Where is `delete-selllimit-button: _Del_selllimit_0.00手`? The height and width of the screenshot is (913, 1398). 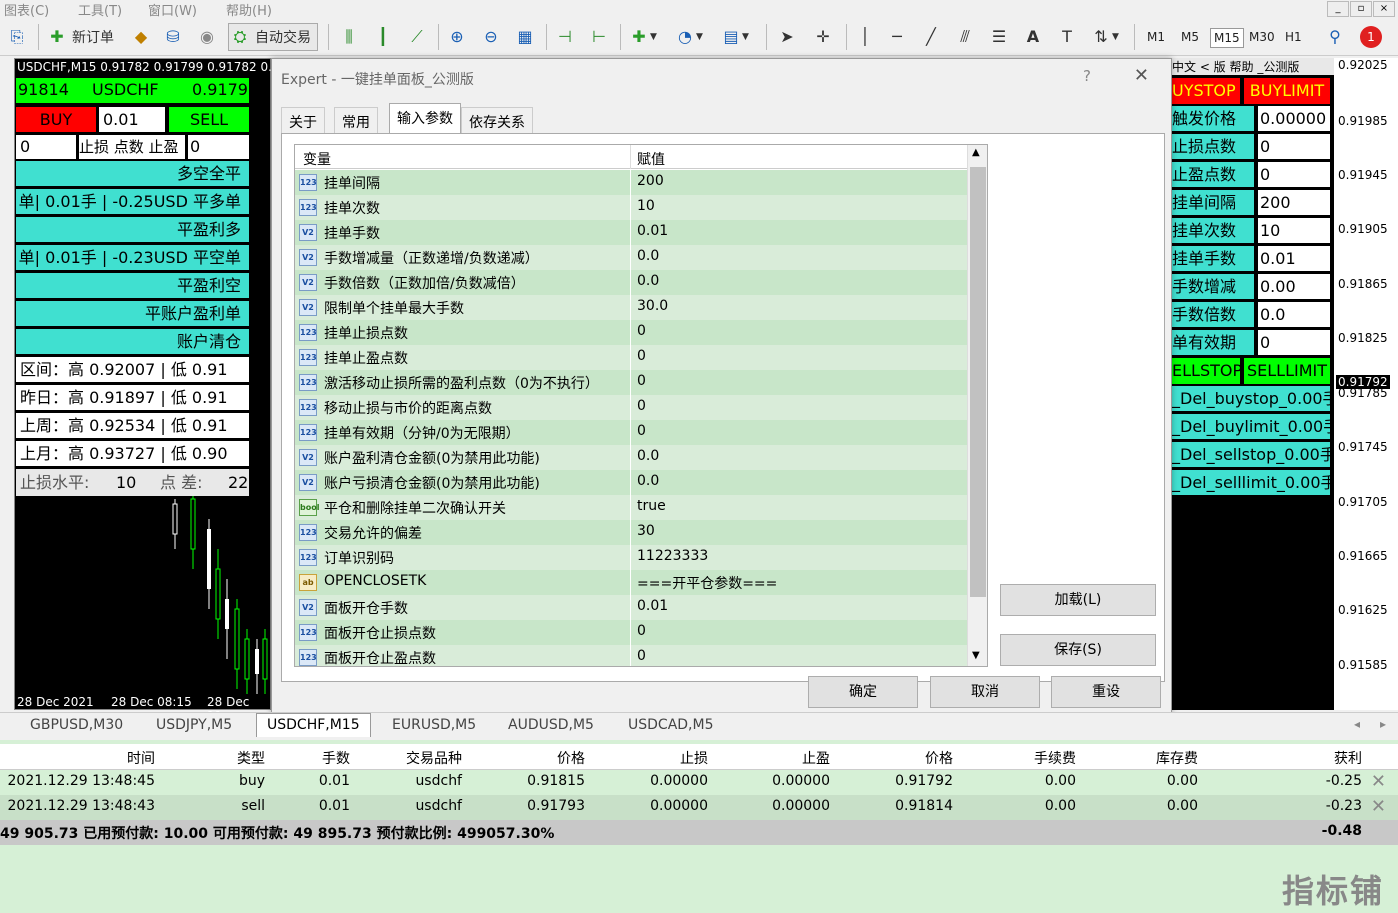 delete-selllimit-button: _Del_selllimit_0.00手 is located at coordinates (1251, 482).